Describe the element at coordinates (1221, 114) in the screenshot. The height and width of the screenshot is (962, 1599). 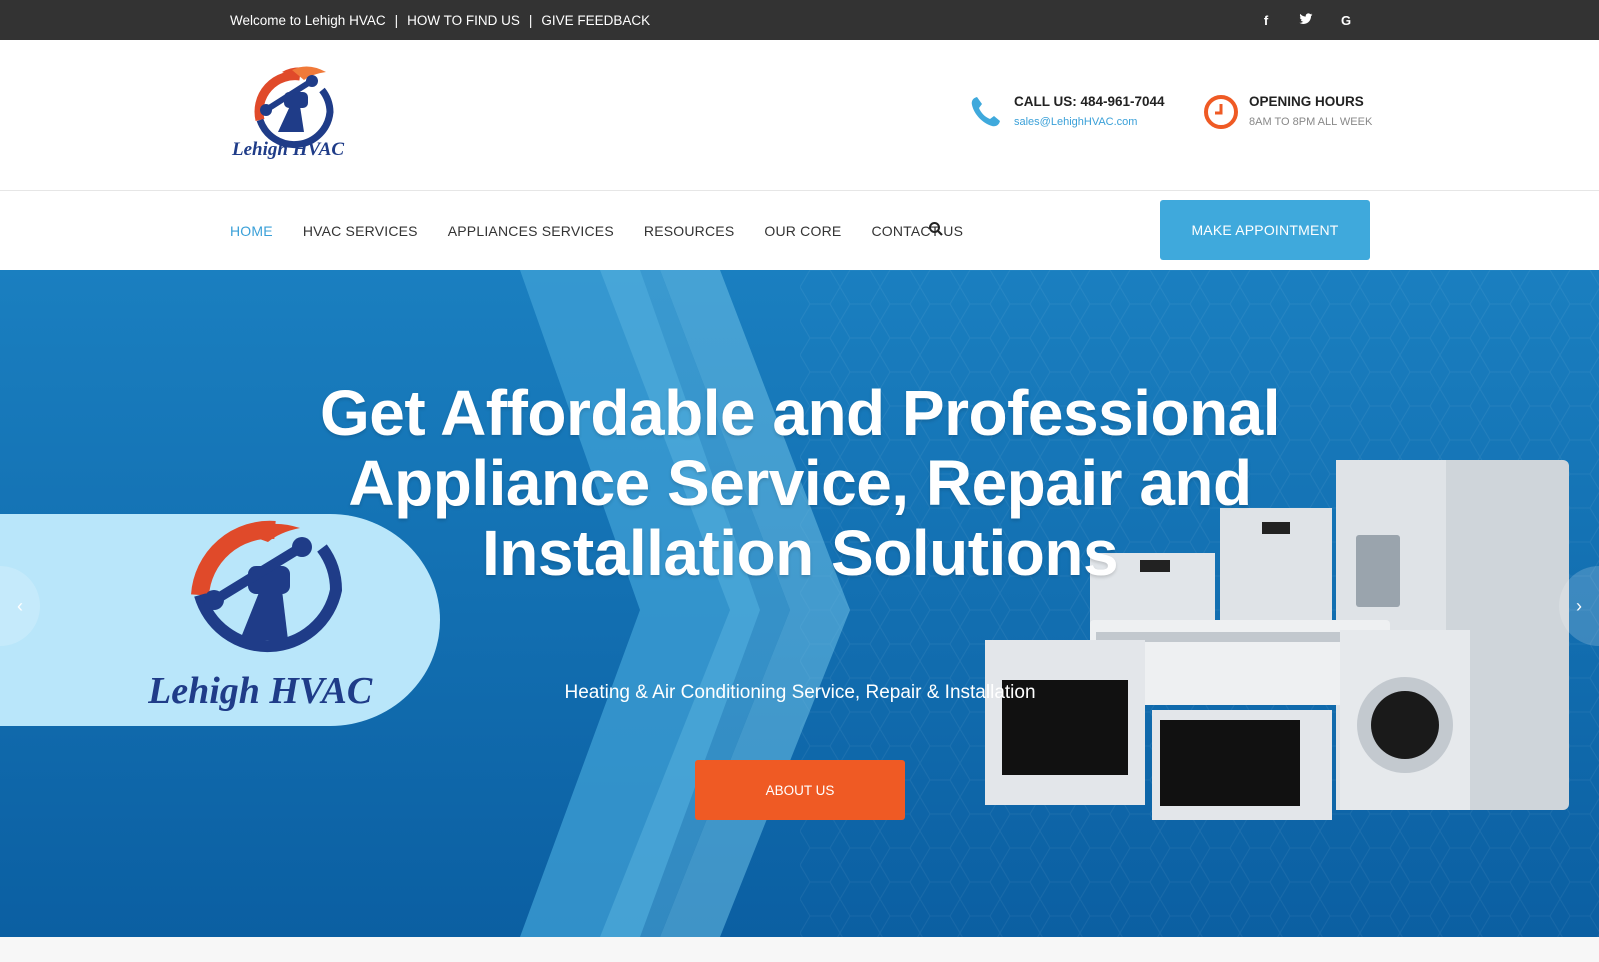
I see `clock-icon` at that location.